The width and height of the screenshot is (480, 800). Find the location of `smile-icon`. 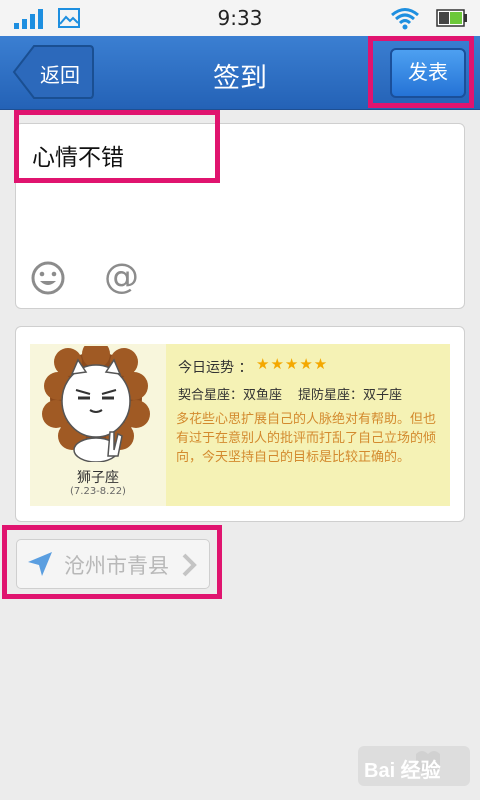

smile-icon is located at coordinates (48, 278).